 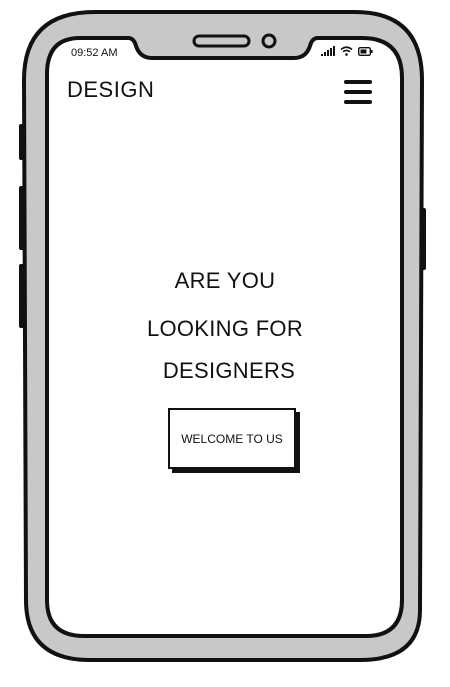 I want to click on status-time: 09:52 AM, so click(x=94, y=53).